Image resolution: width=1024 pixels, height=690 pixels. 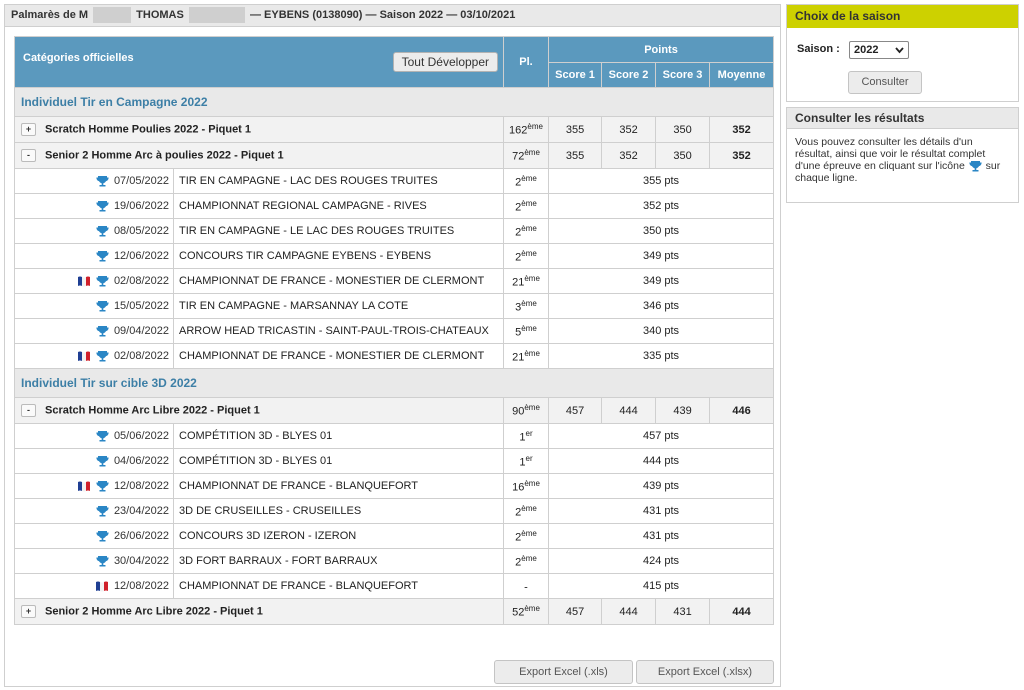 I want to click on event-points: 346 pts, so click(x=661, y=306).